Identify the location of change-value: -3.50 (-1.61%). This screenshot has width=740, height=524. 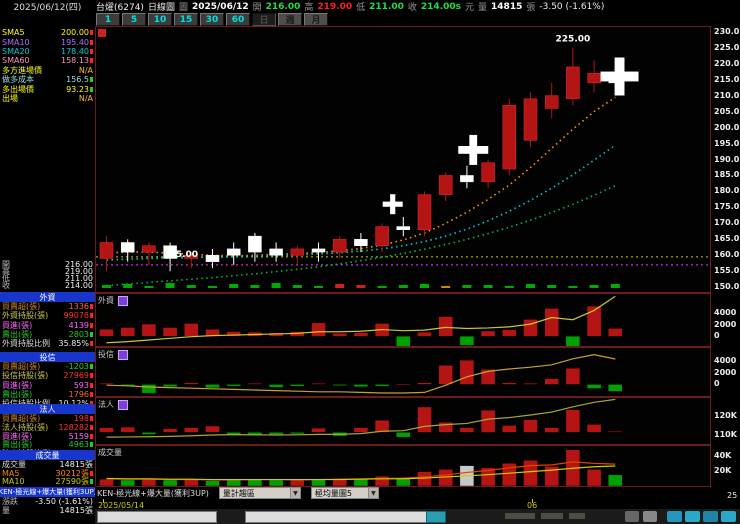
(572, 6).